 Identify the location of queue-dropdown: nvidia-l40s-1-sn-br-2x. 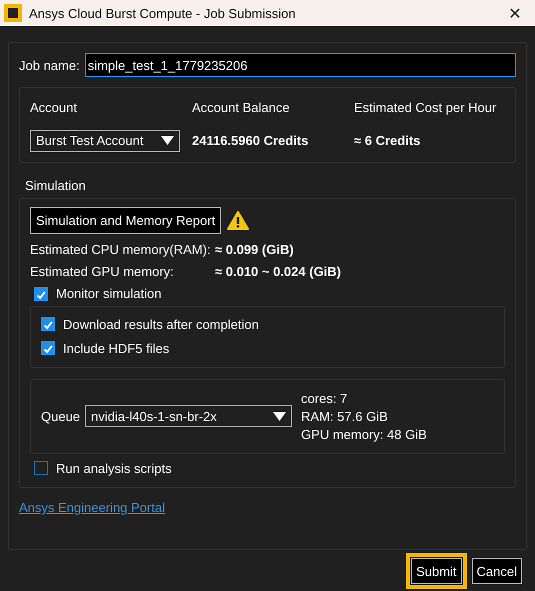
(188, 416).